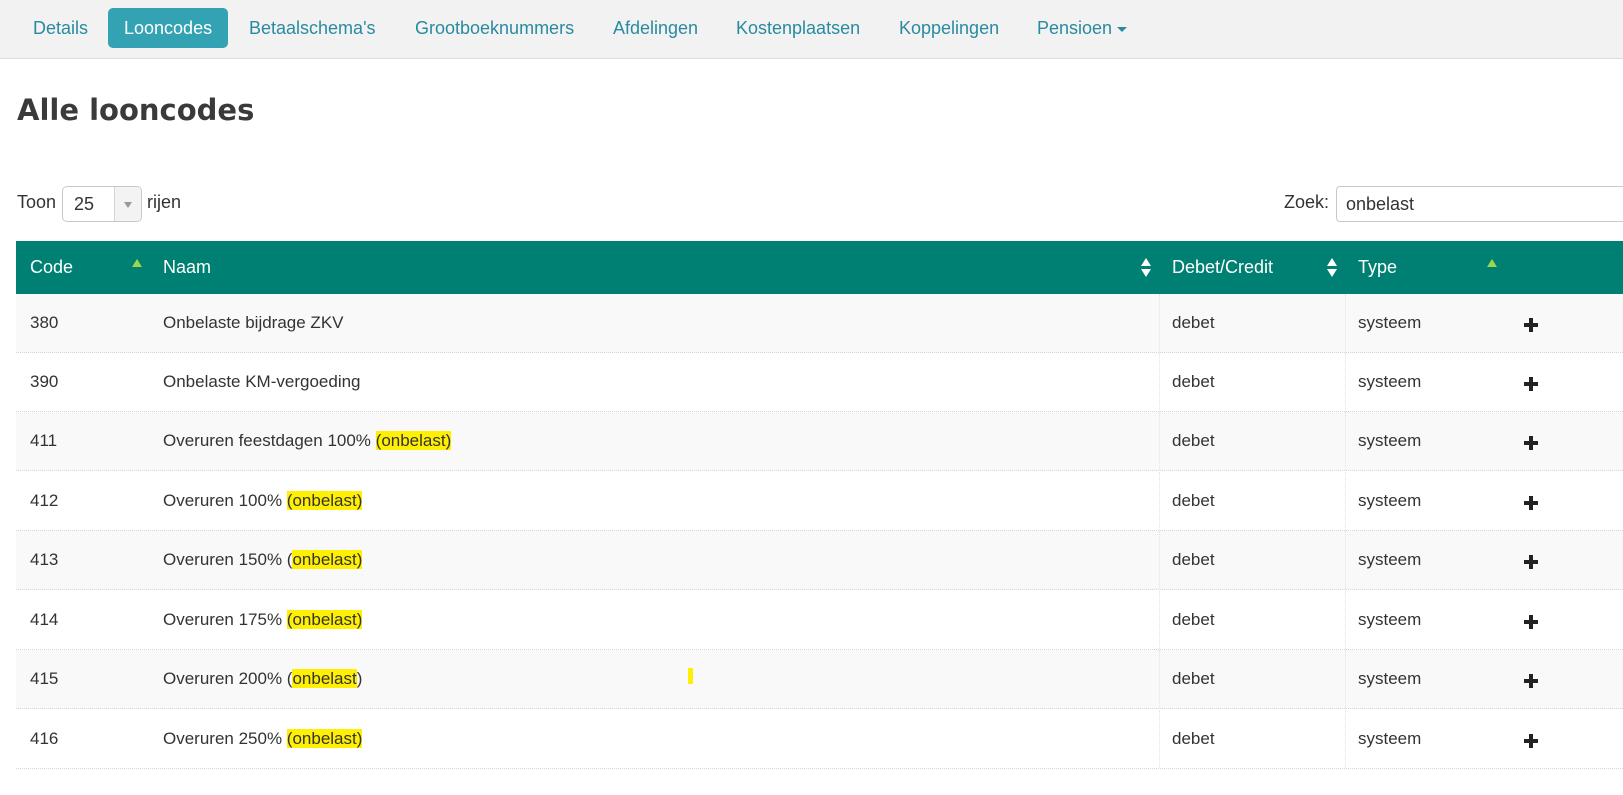  I want to click on length-prefix-label: Toon, so click(37, 202).